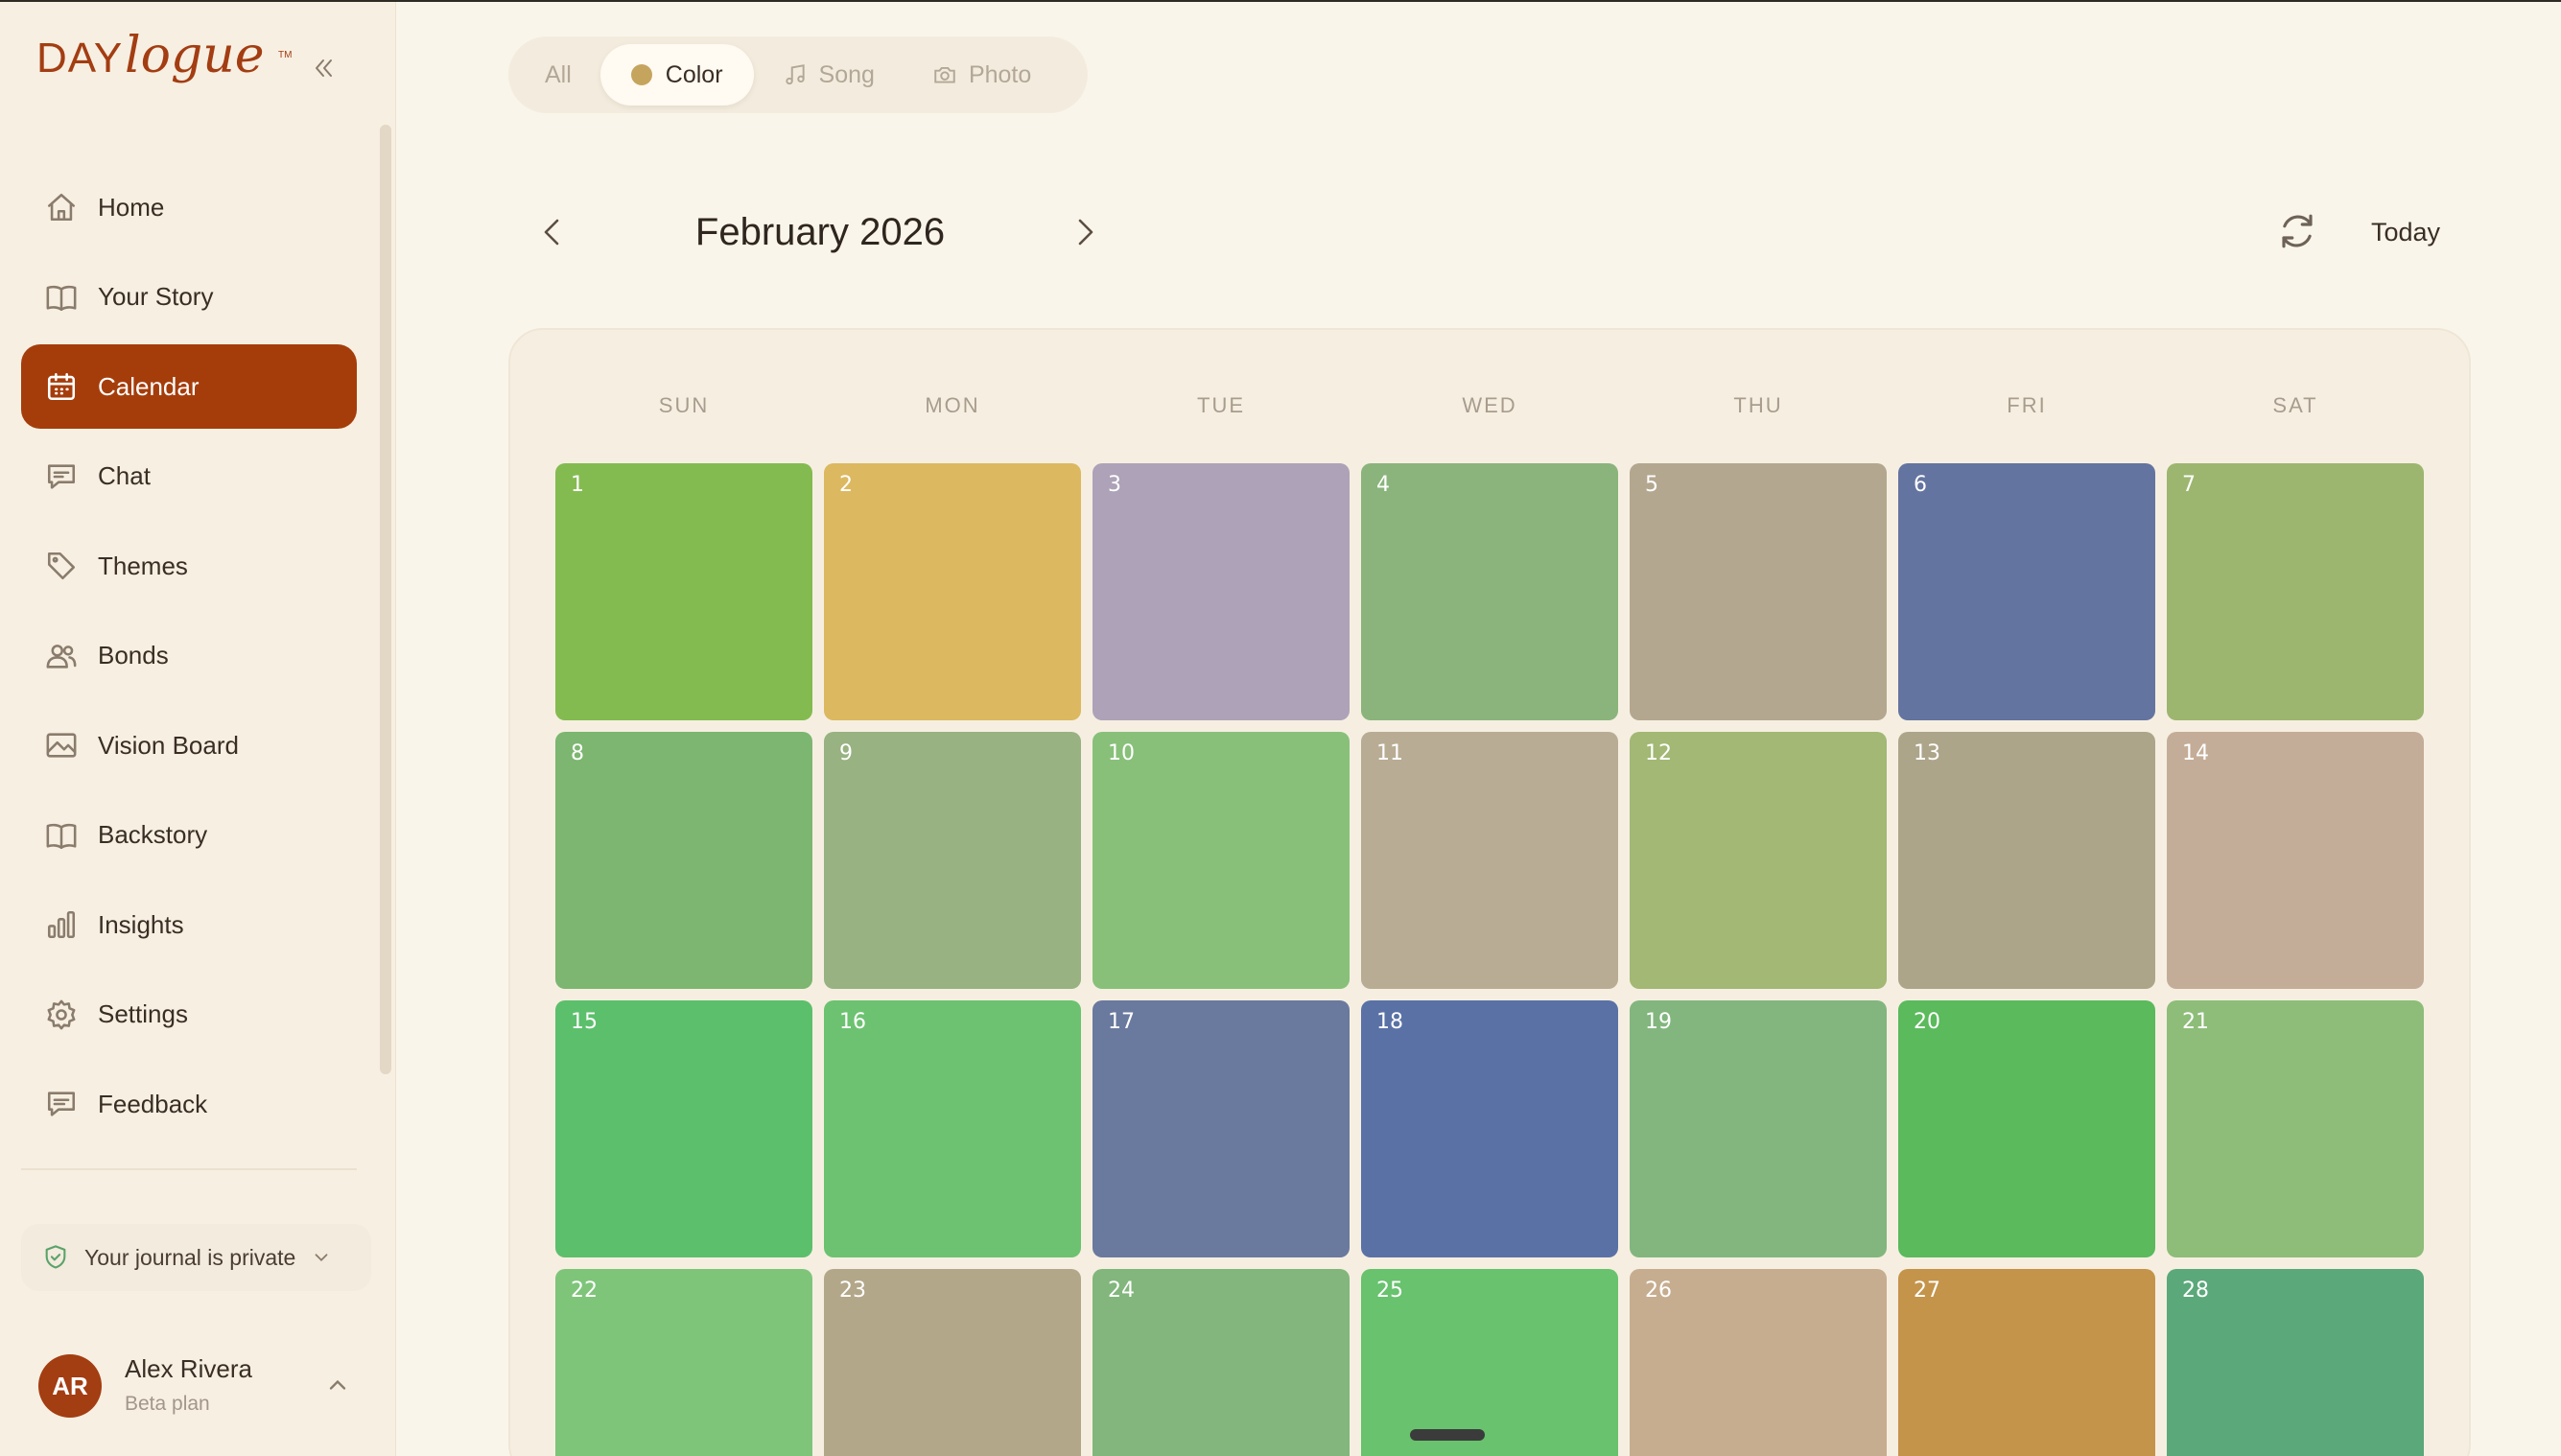 The width and height of the screenshot is (2561, 1456). What do you see at coordinates (952, 861) in the screenshot?
I see `calendar-day-cell: 9` at bounding box center [952, 861].